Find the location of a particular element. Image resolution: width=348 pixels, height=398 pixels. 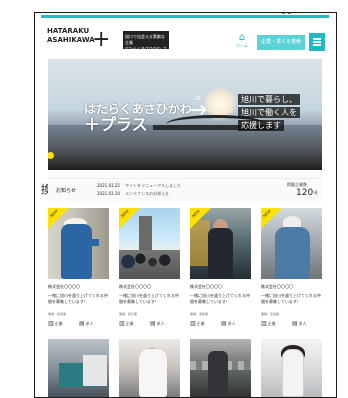

jobs-action-1: ▤求人 is located at coordinates (86, 323).